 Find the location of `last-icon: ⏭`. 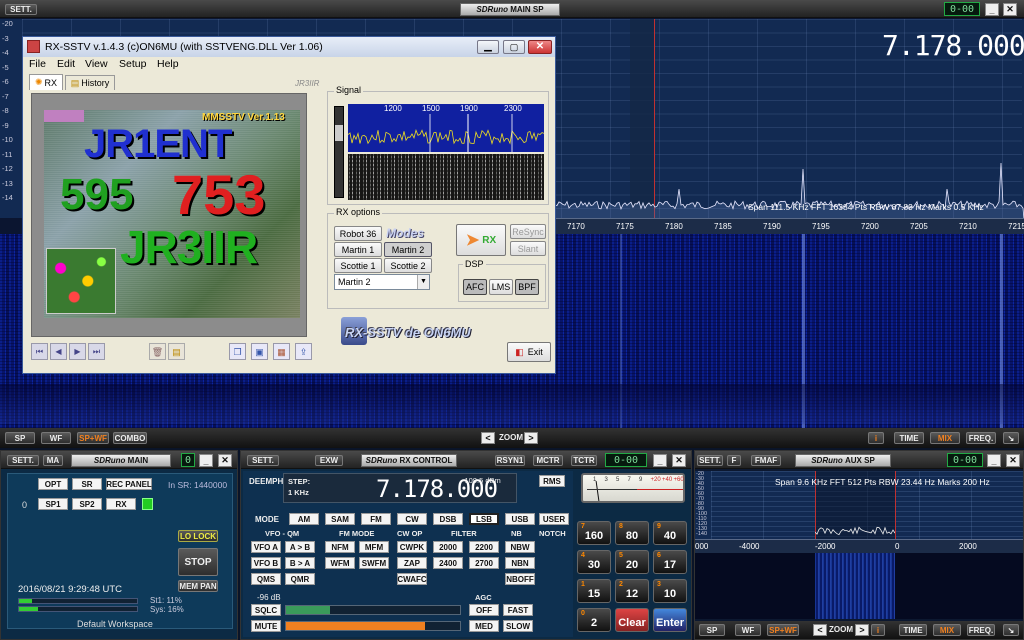

last-icon: ⏭ is located at coordinates (96, 351).